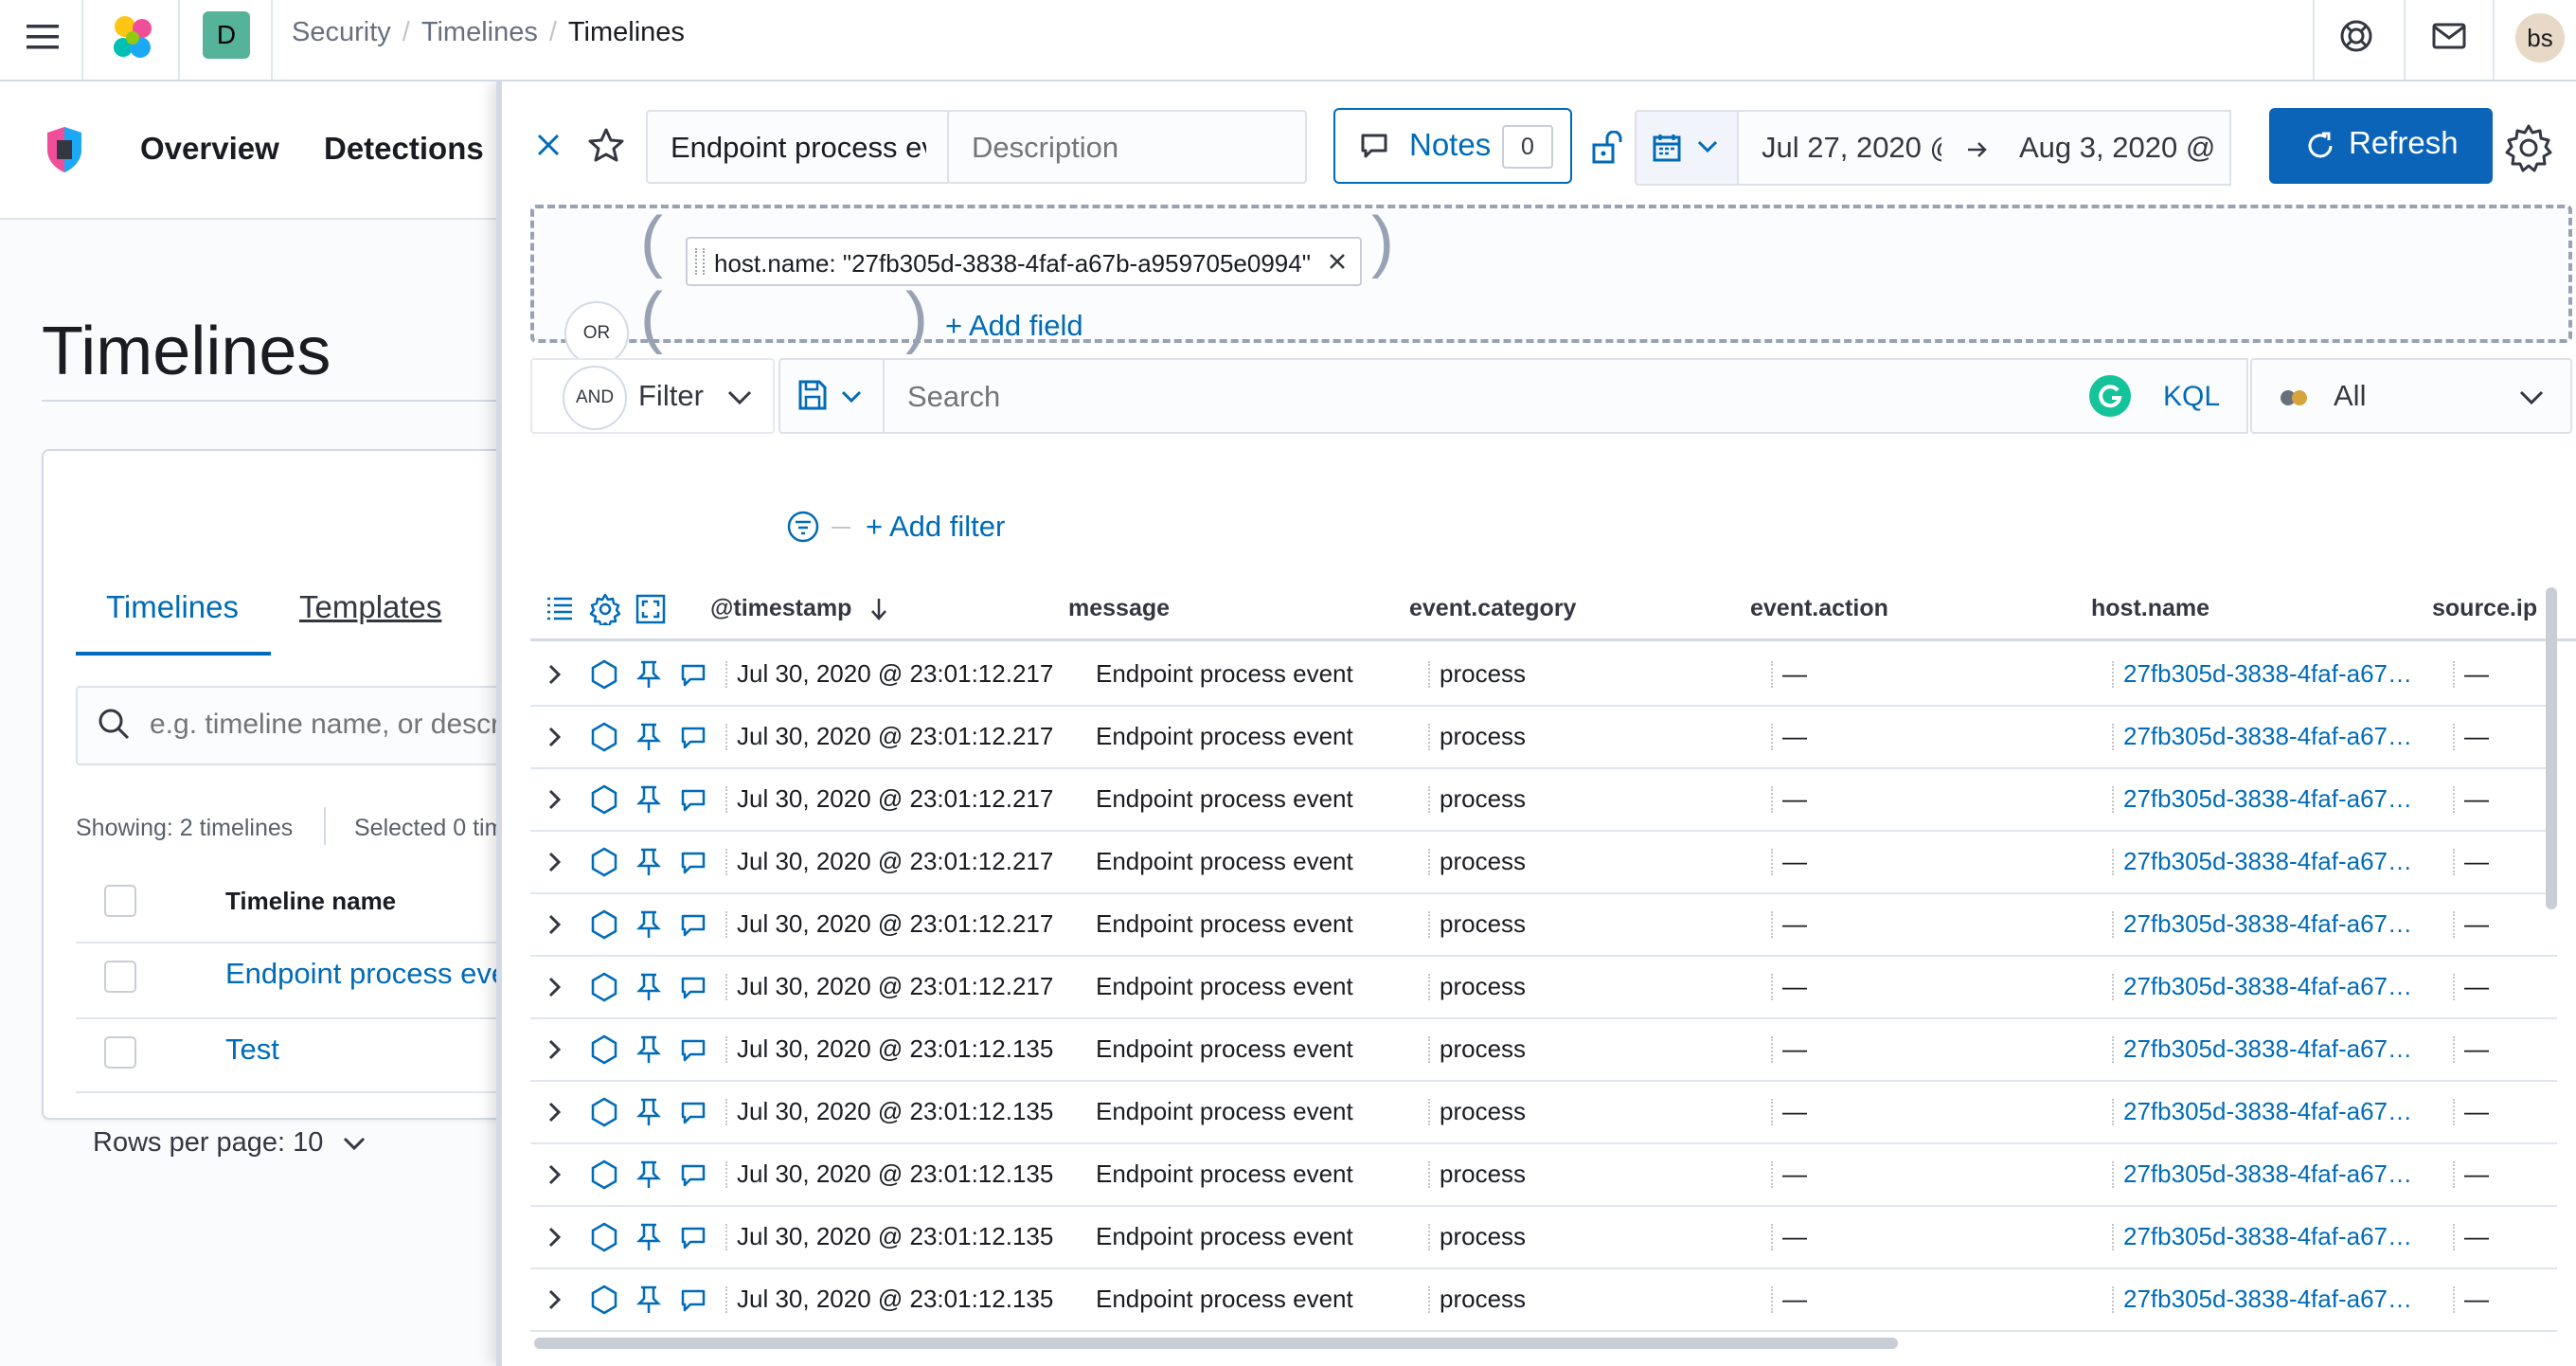 This screenshot has height=1366, width=2576. Describe the element at coordinates (2381, 146) in the screenshot. I see `refresh-button: Refresh` at that location.